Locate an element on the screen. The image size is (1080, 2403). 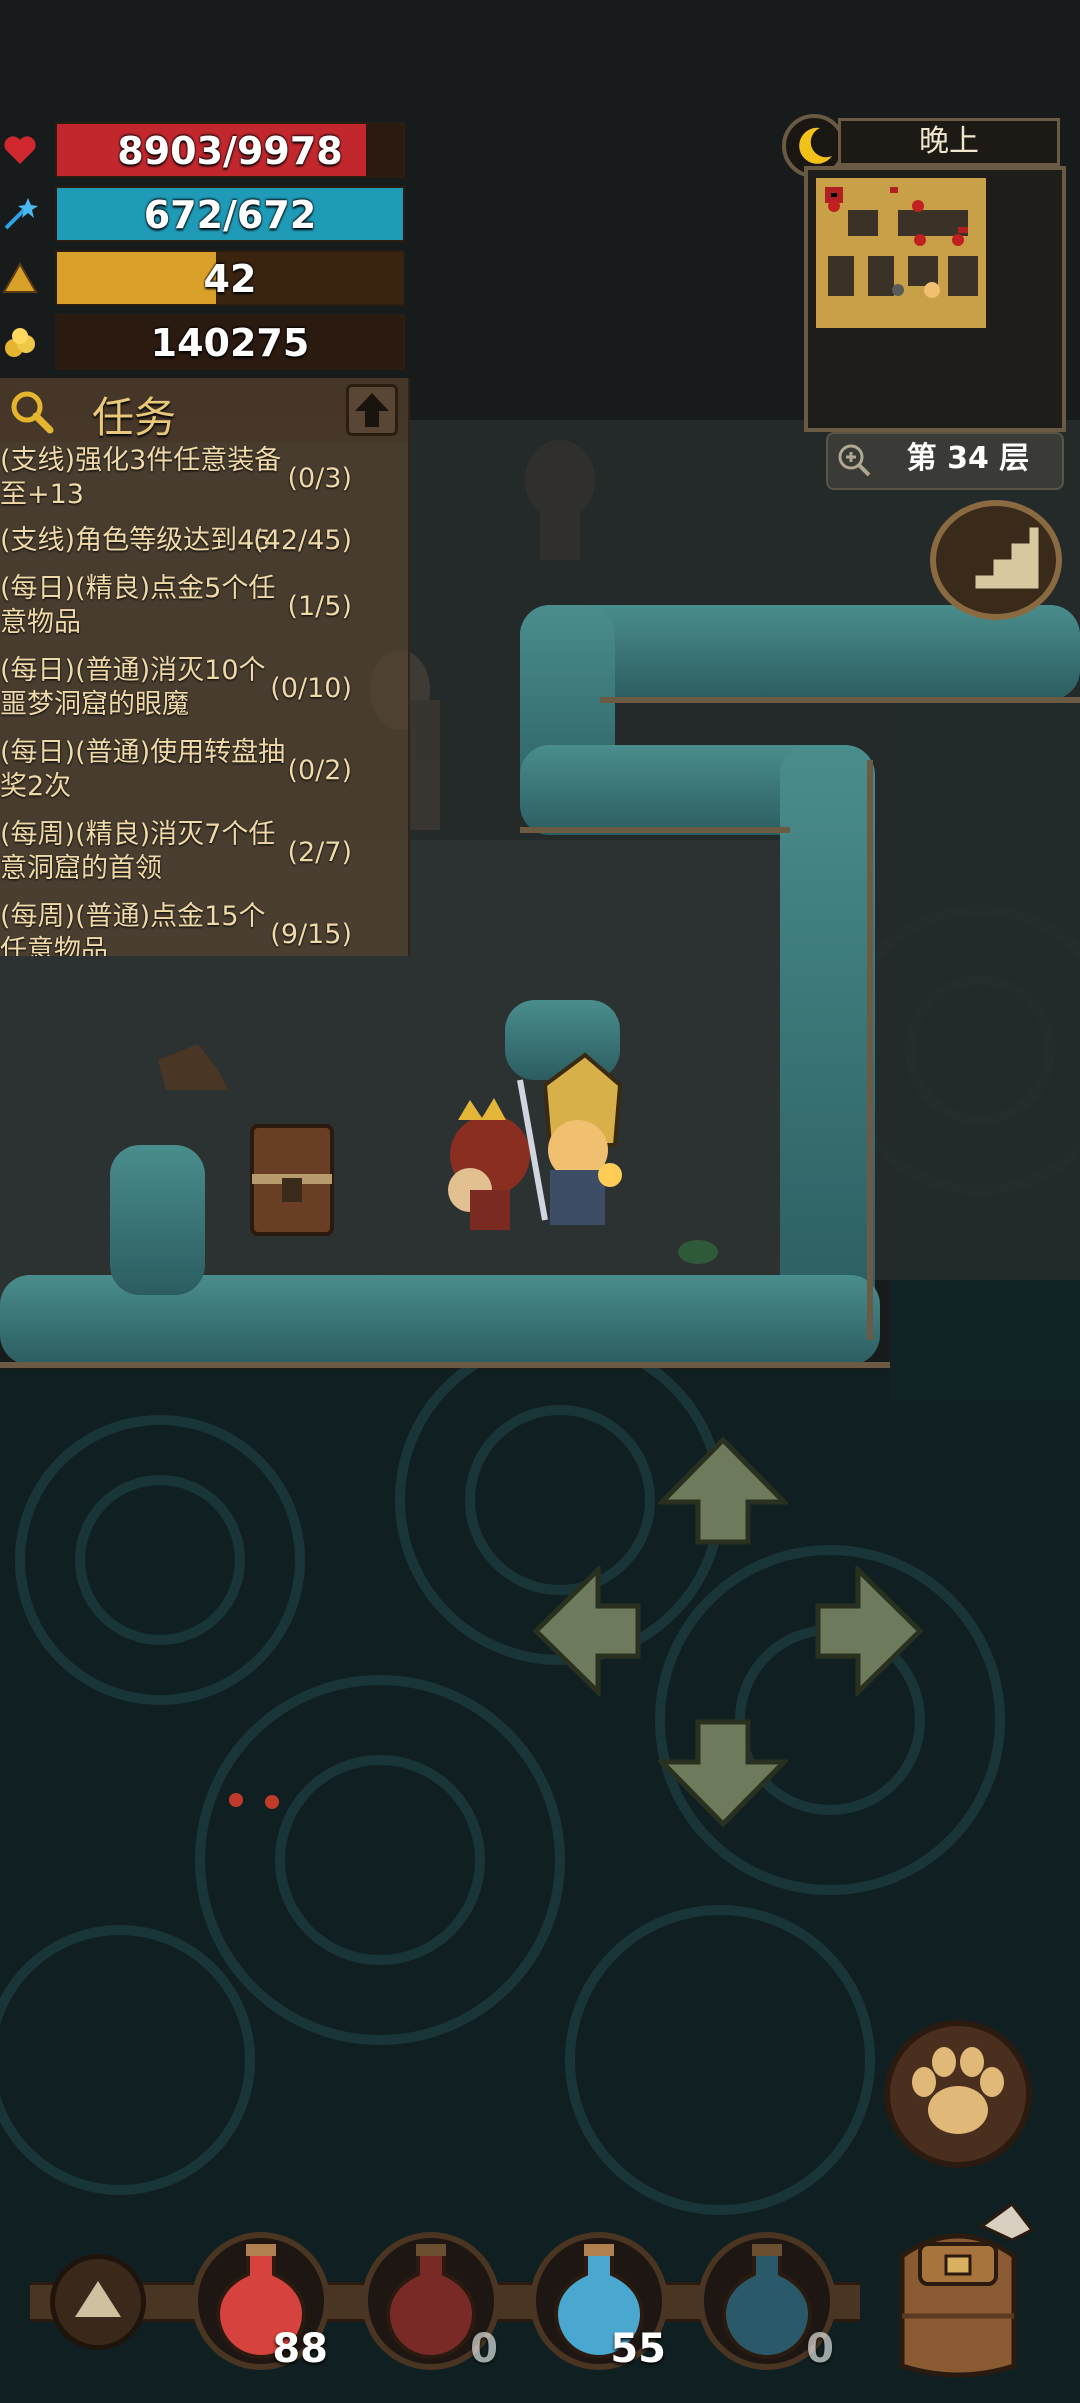
dpad-left-button is located at coordinates (587, 1631).